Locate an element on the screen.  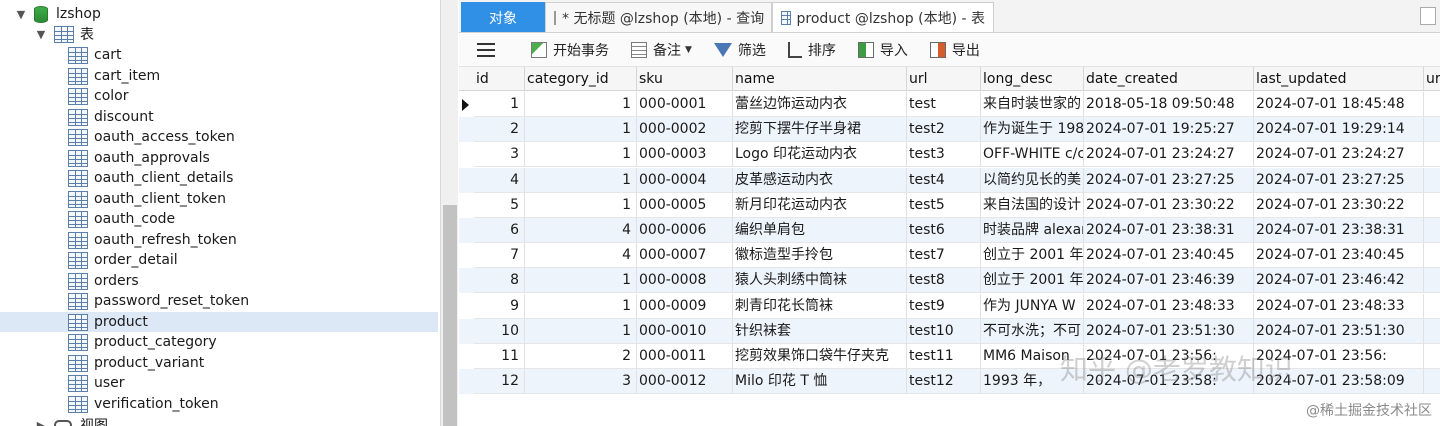
tree-table-product: product is located at coordinates (219, 322).